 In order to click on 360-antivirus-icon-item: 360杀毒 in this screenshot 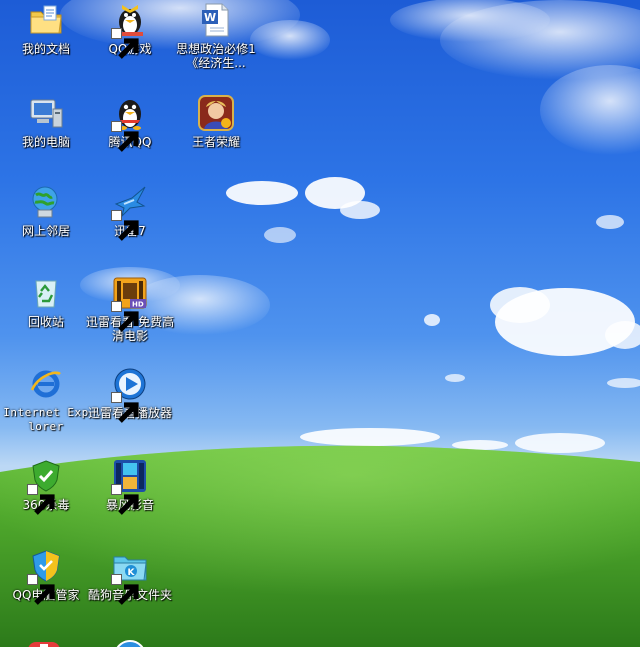, I will do `click(46, 502)`.